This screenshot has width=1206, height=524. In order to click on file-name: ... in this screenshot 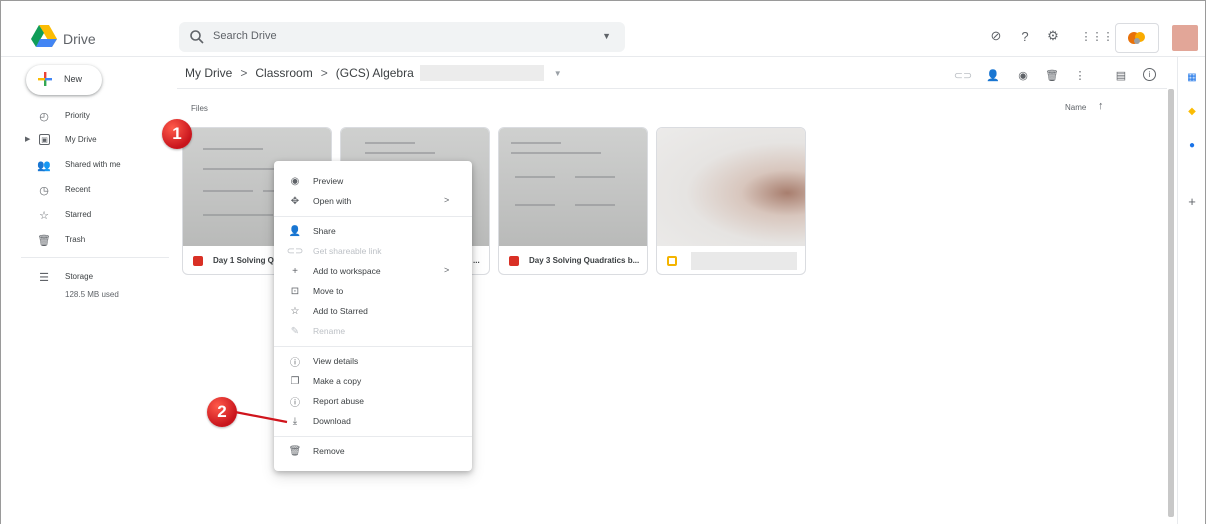, I will do `click(476, 260)`.